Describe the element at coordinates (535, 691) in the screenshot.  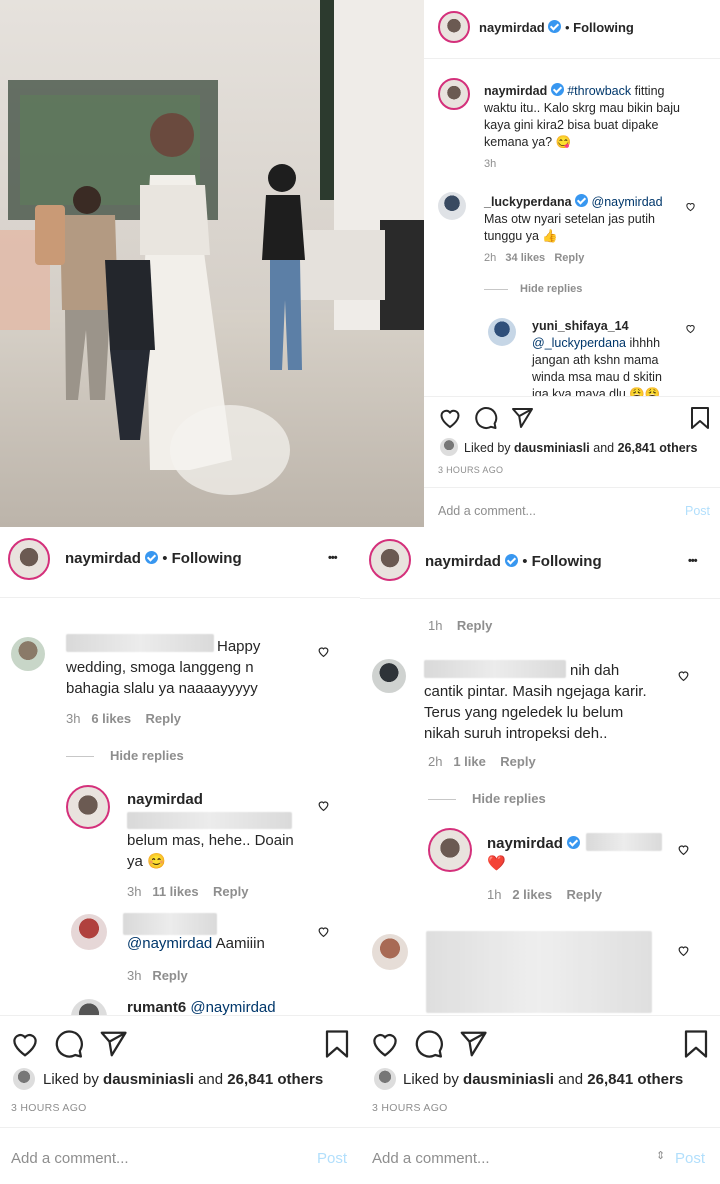
I see `comment-text: cantik pintar. Masih ngejaga karir.` at that location.